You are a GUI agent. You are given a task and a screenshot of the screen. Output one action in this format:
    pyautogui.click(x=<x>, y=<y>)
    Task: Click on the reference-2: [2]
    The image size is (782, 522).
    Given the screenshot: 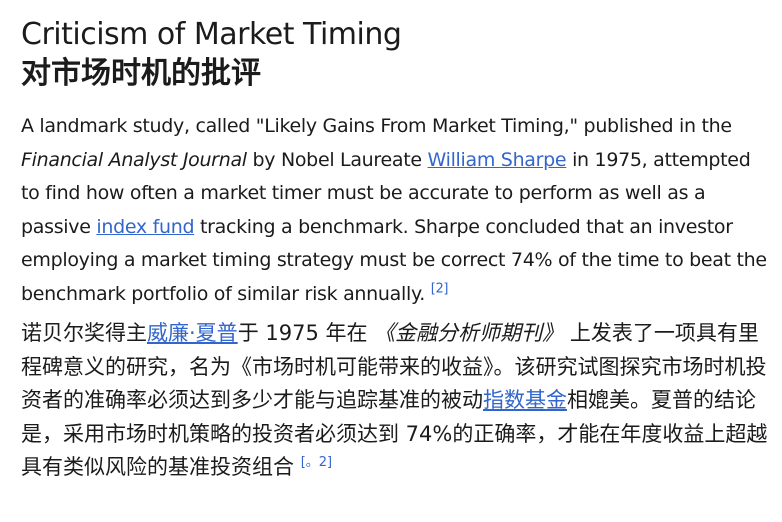 What is the action you would take?
    pyautogui.click(x=440, y=288)
    